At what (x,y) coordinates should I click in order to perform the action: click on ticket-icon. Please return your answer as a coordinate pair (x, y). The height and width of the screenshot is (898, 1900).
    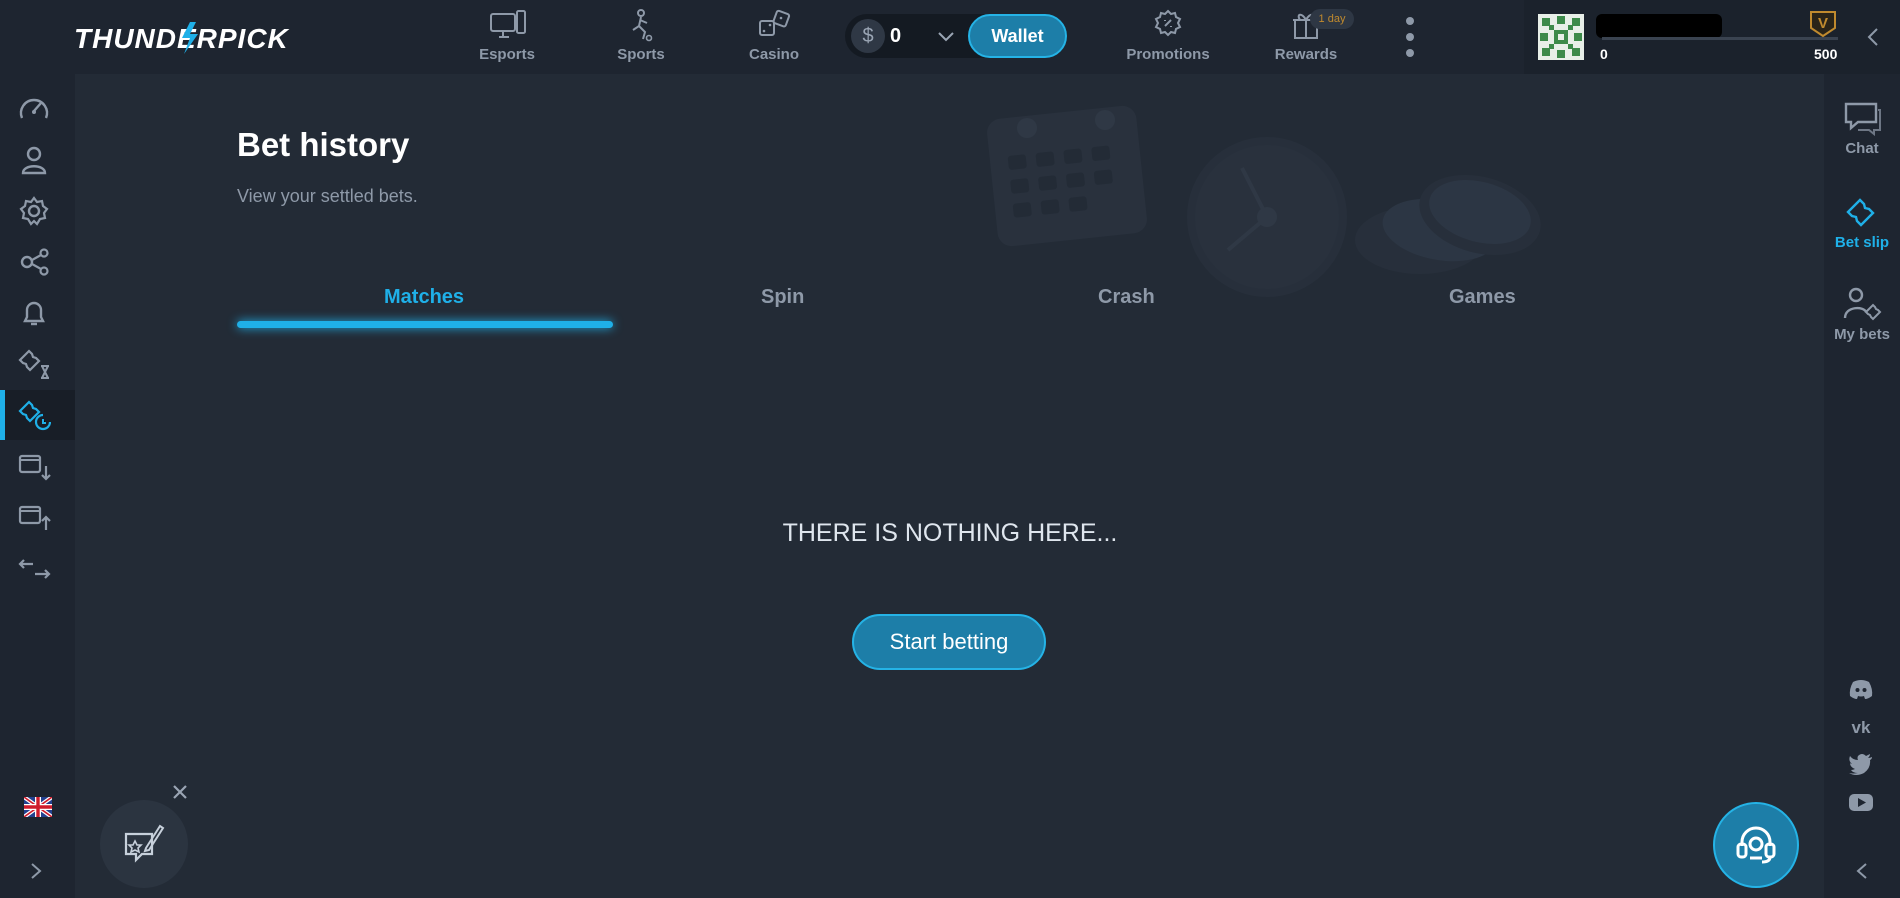
    Looking at the image, I should click on (1860, 212).